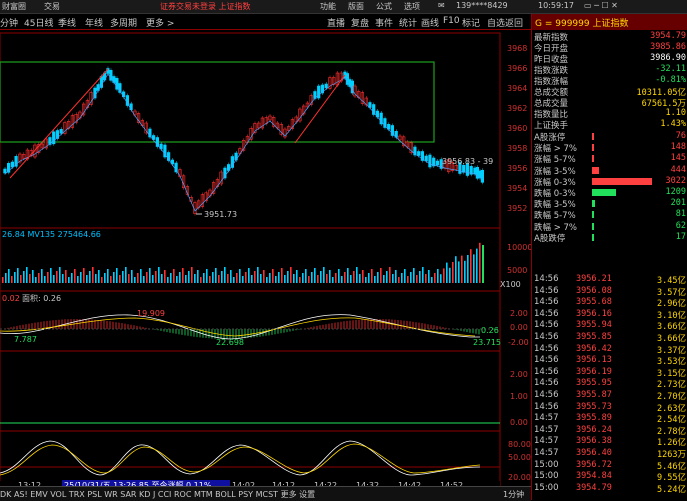  I want to click on tick-price: 3956.38, so click(594, 441).